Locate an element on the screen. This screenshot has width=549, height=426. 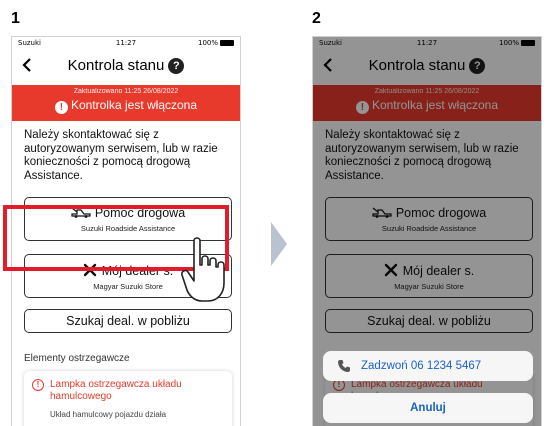
cancel-button: Anuluj is located at coordinates (428, 408).